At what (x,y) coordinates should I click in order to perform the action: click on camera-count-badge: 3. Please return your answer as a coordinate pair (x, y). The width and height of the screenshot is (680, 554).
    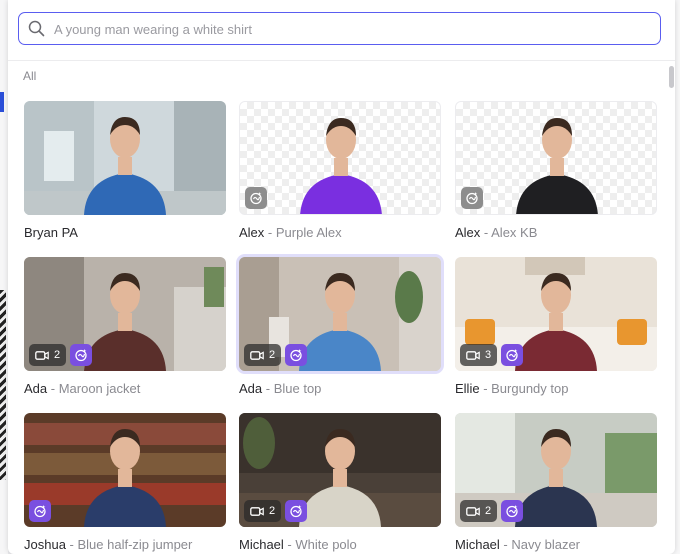
    Looking at the image, I should click on (479, 355).